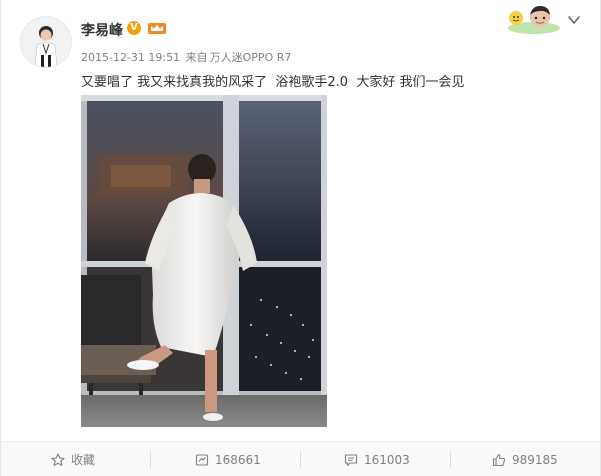 Image resolution: width=601 pixels, height=476 pixels. What do you see at coordinates (251, 57) in the screenshot?
I see `post-source: 万人迷OPPO R7` at bounding box center [251, 57].